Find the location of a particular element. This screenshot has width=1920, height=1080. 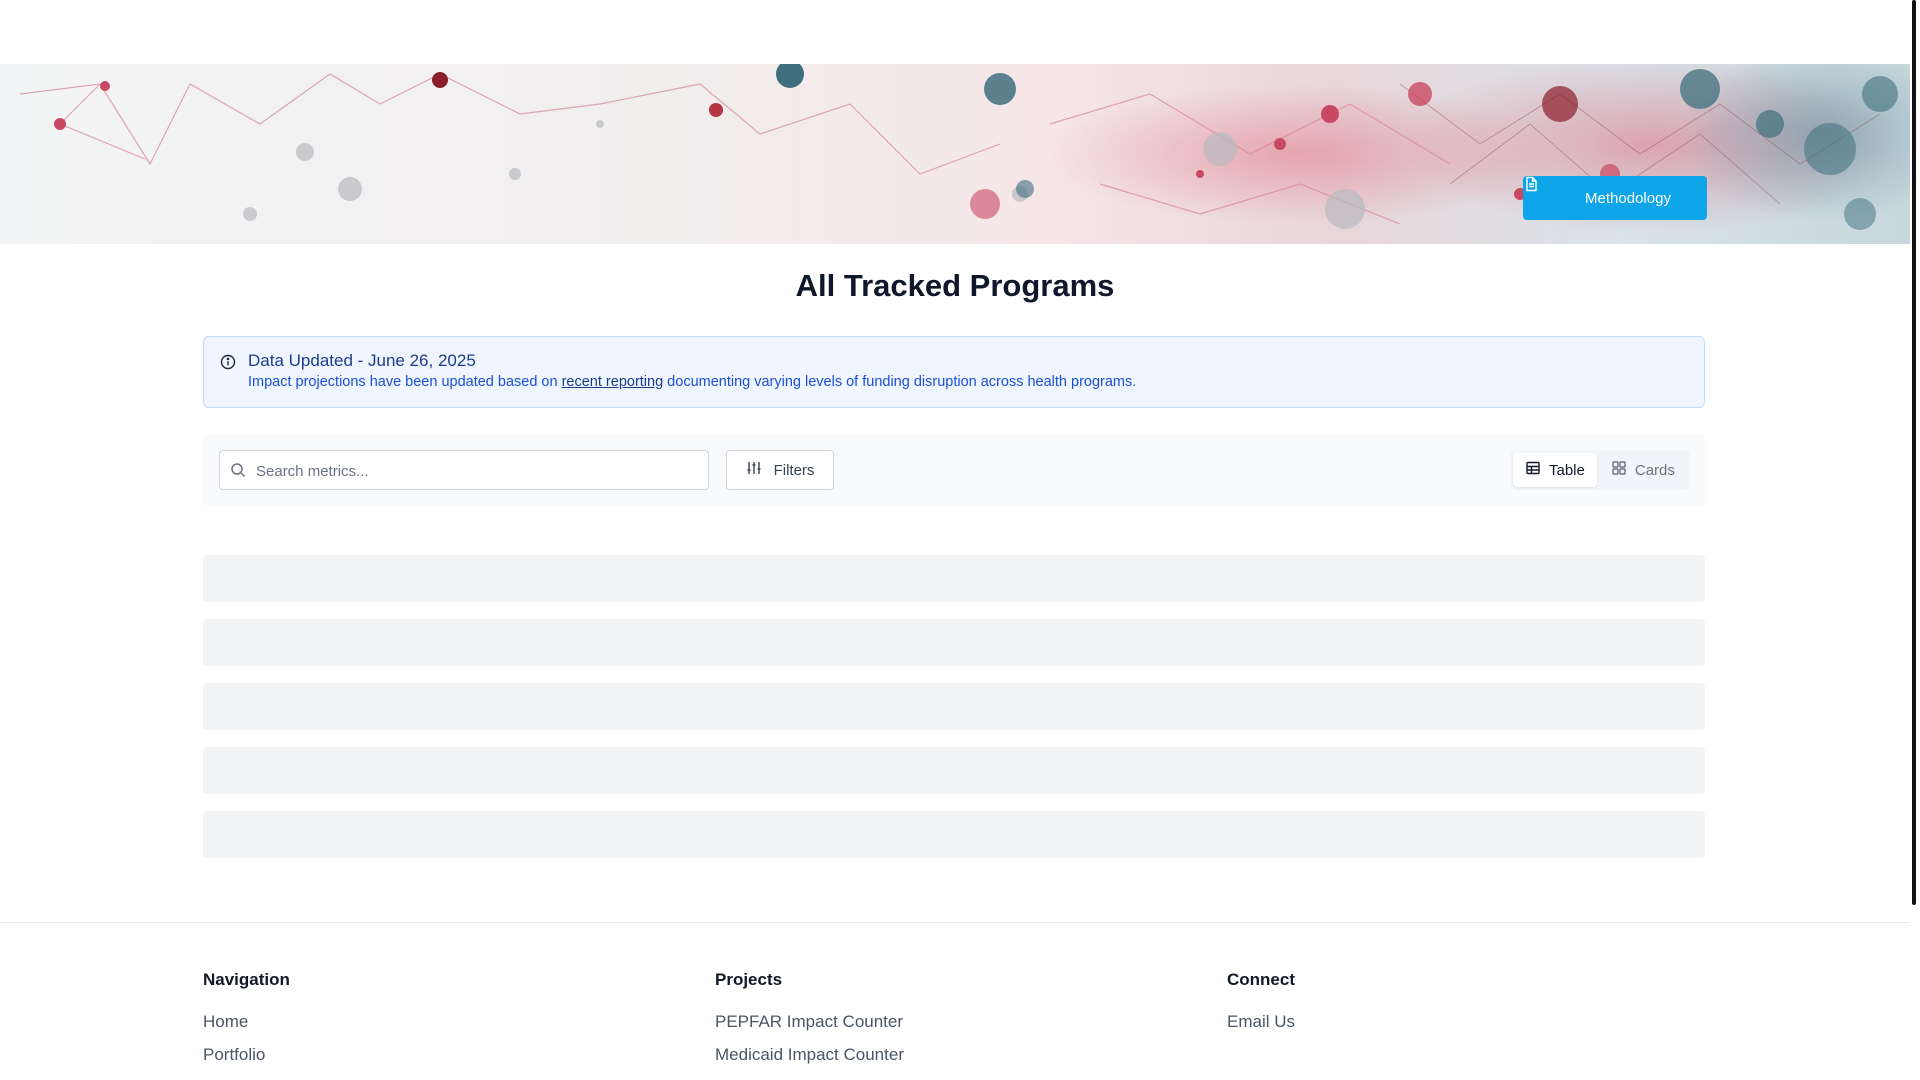

methodology-label: Methodology is located at coordinates (1628, 198).